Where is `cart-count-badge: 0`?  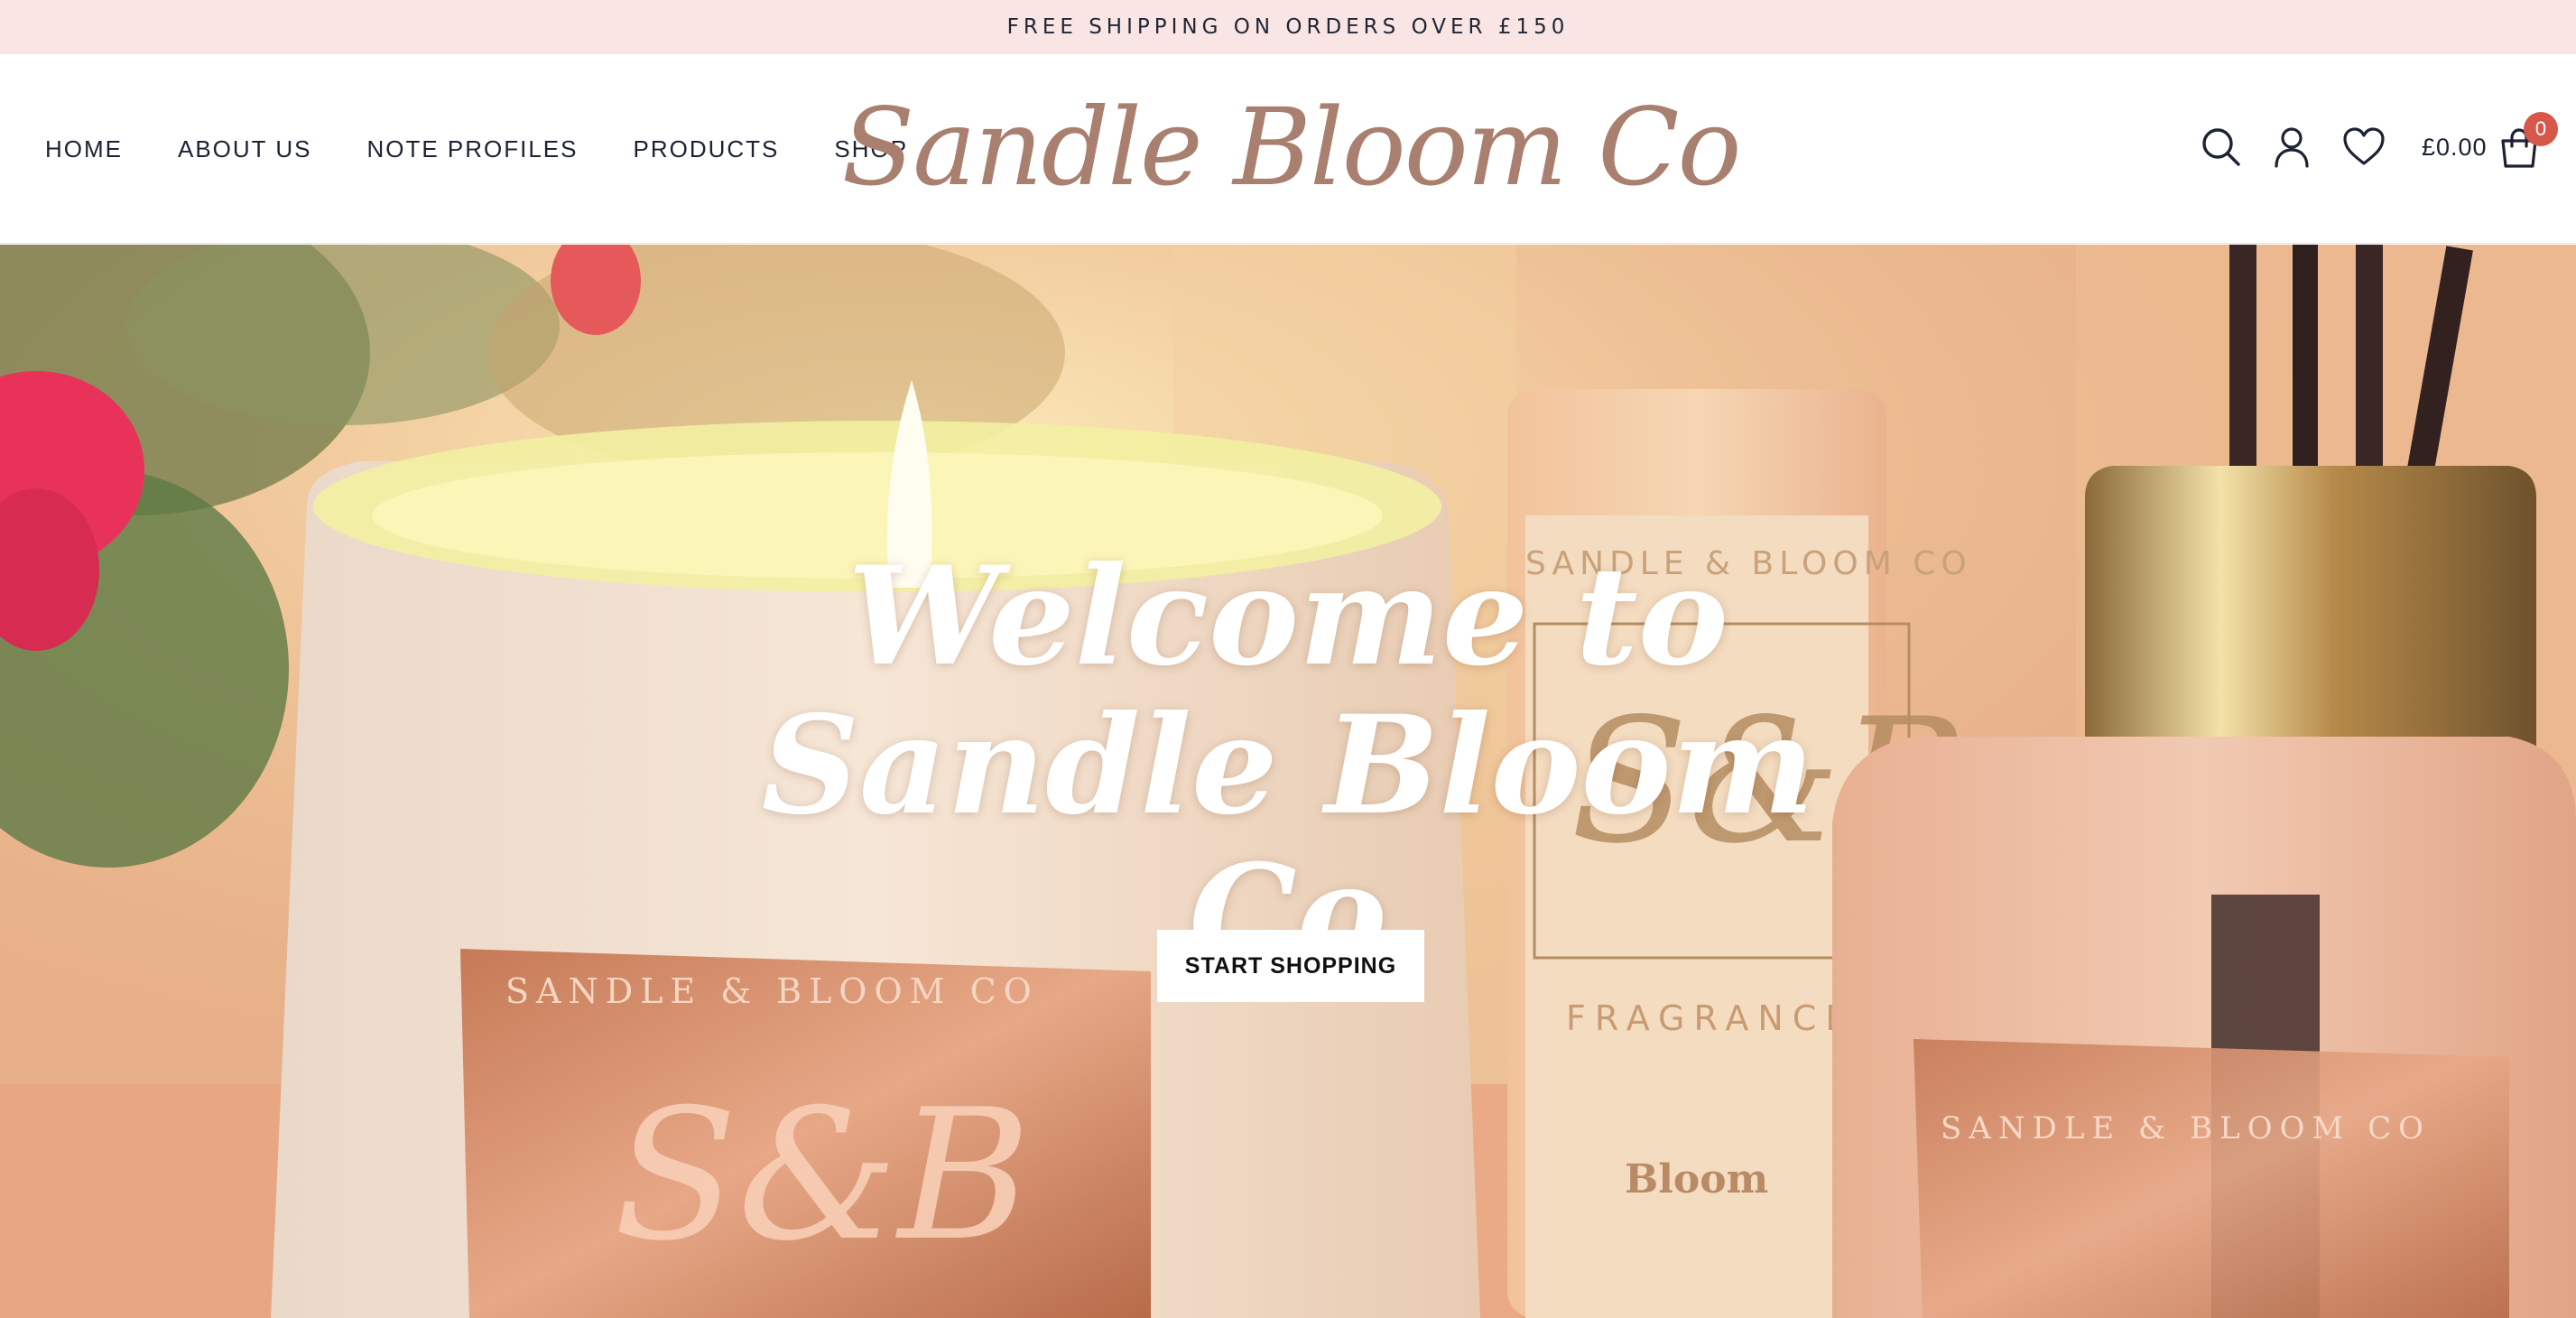 cart-count-badge: 0 is located at coordinates (2541, 129).